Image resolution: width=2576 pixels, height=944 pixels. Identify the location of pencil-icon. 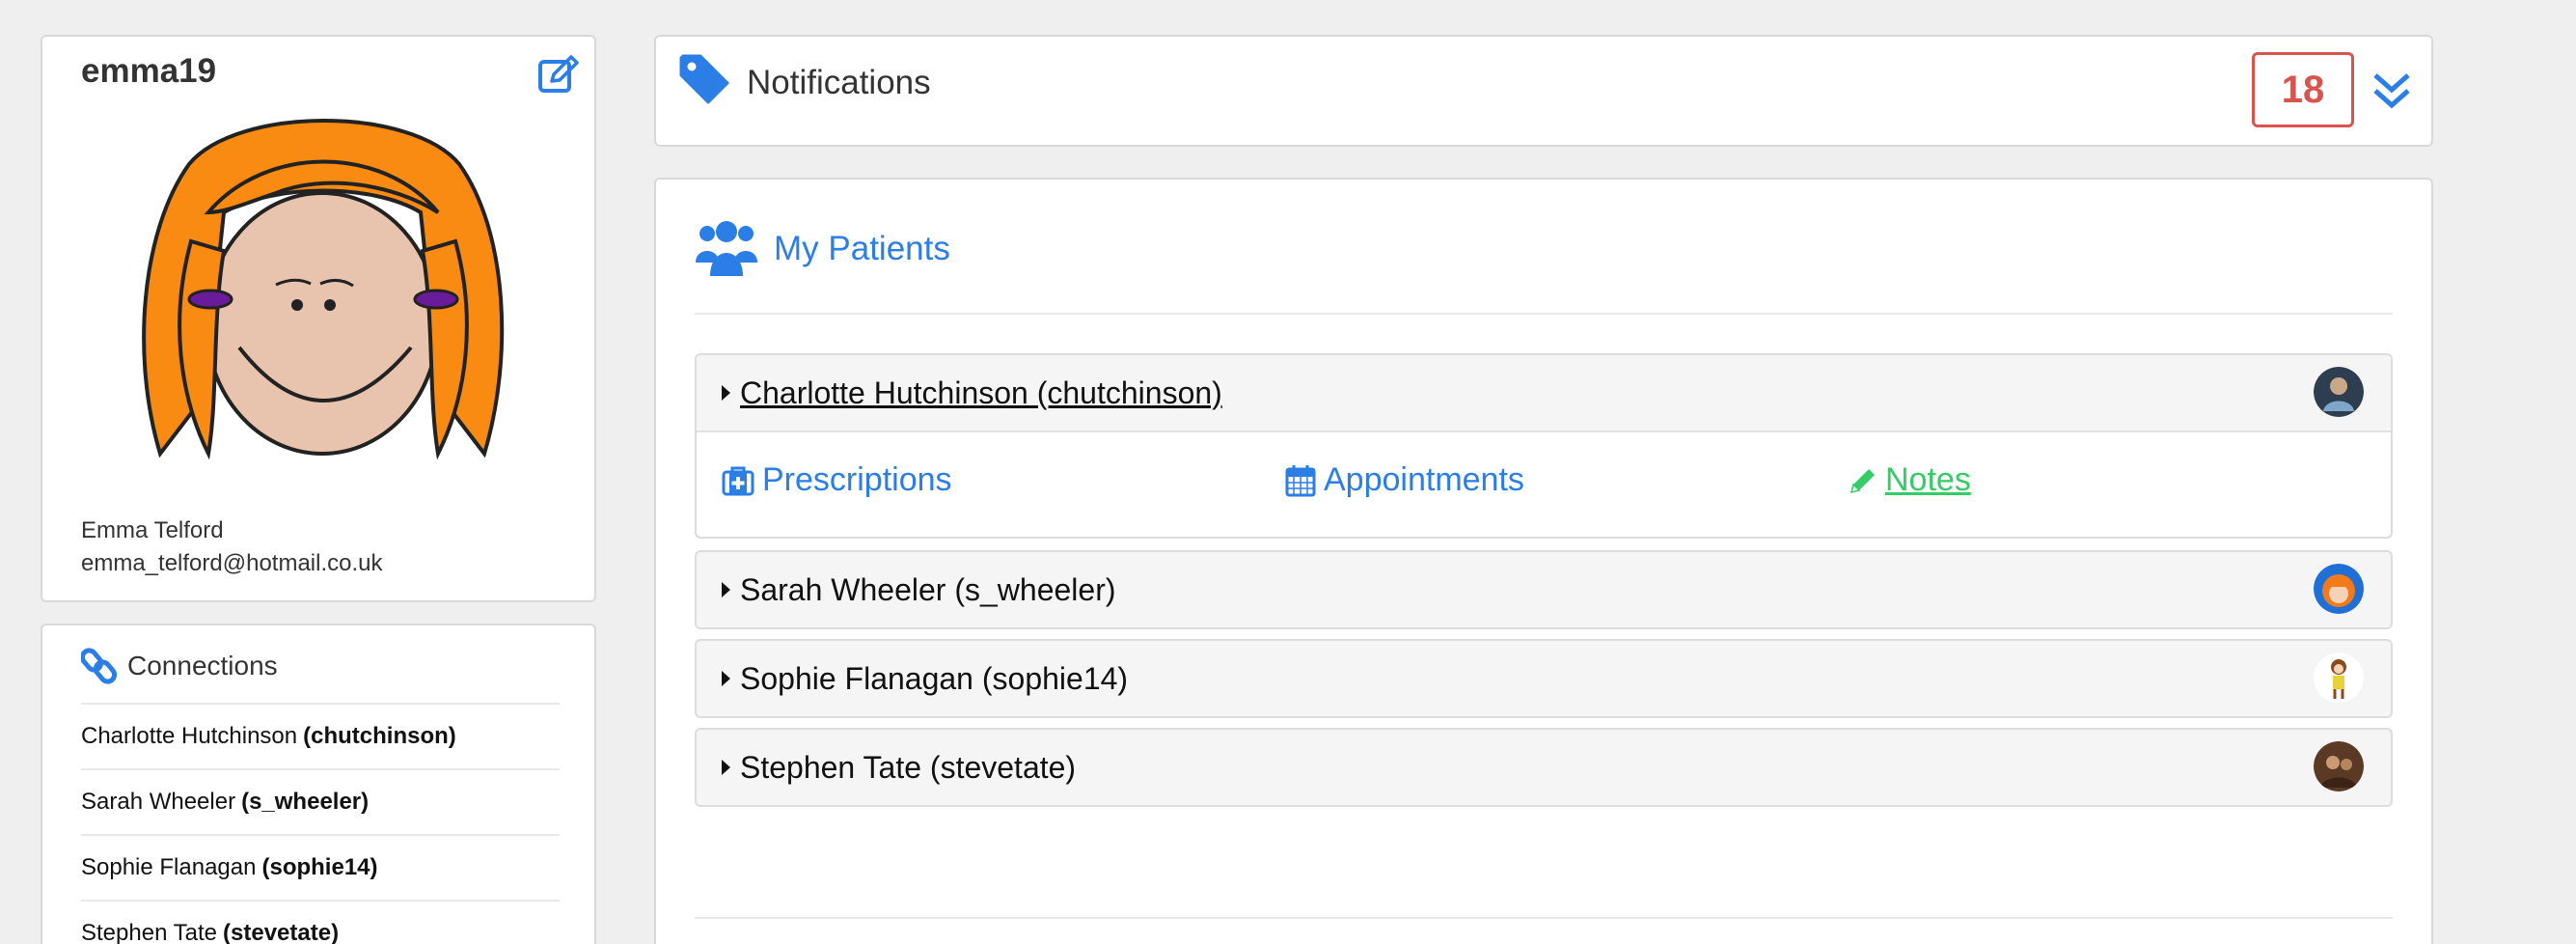
(1862, 480).